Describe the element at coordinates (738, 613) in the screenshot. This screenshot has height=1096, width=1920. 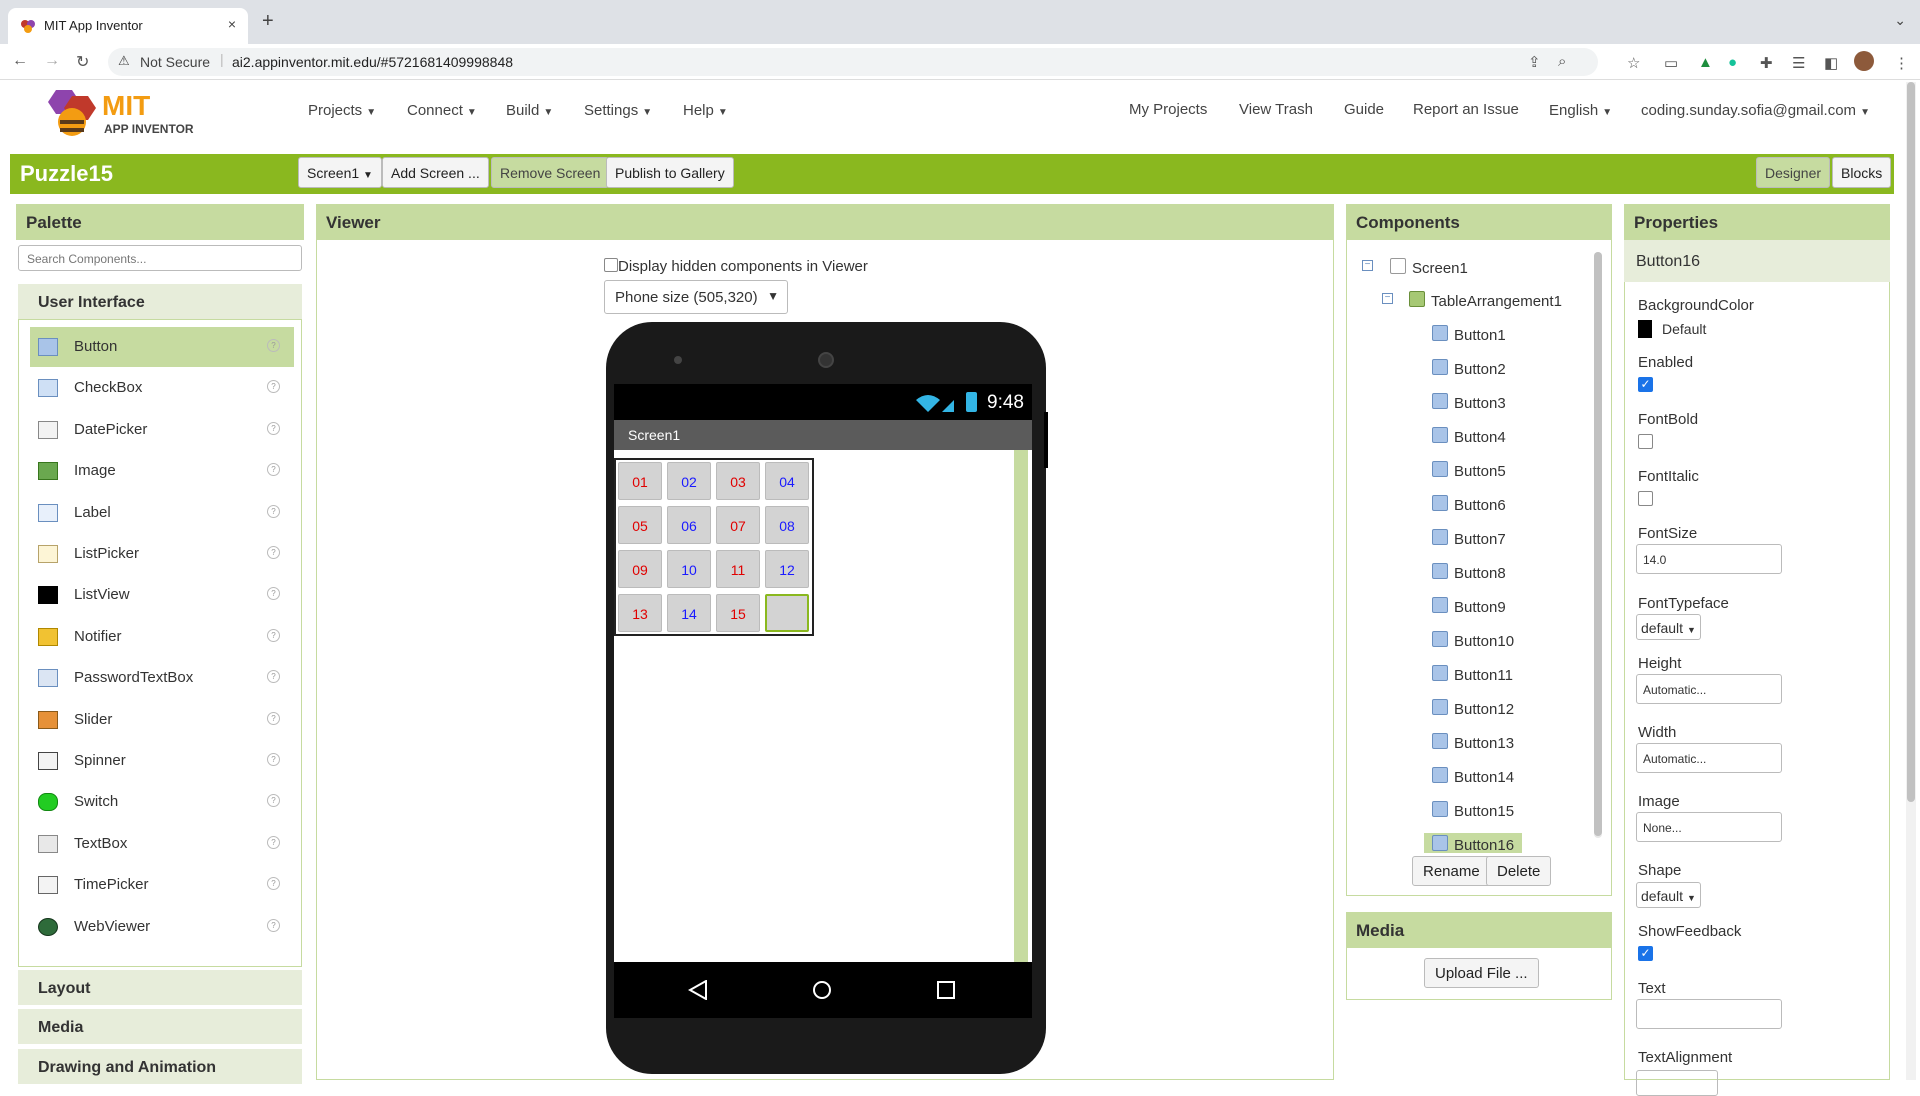
I see `puzzle-button-15: 15` at that location.